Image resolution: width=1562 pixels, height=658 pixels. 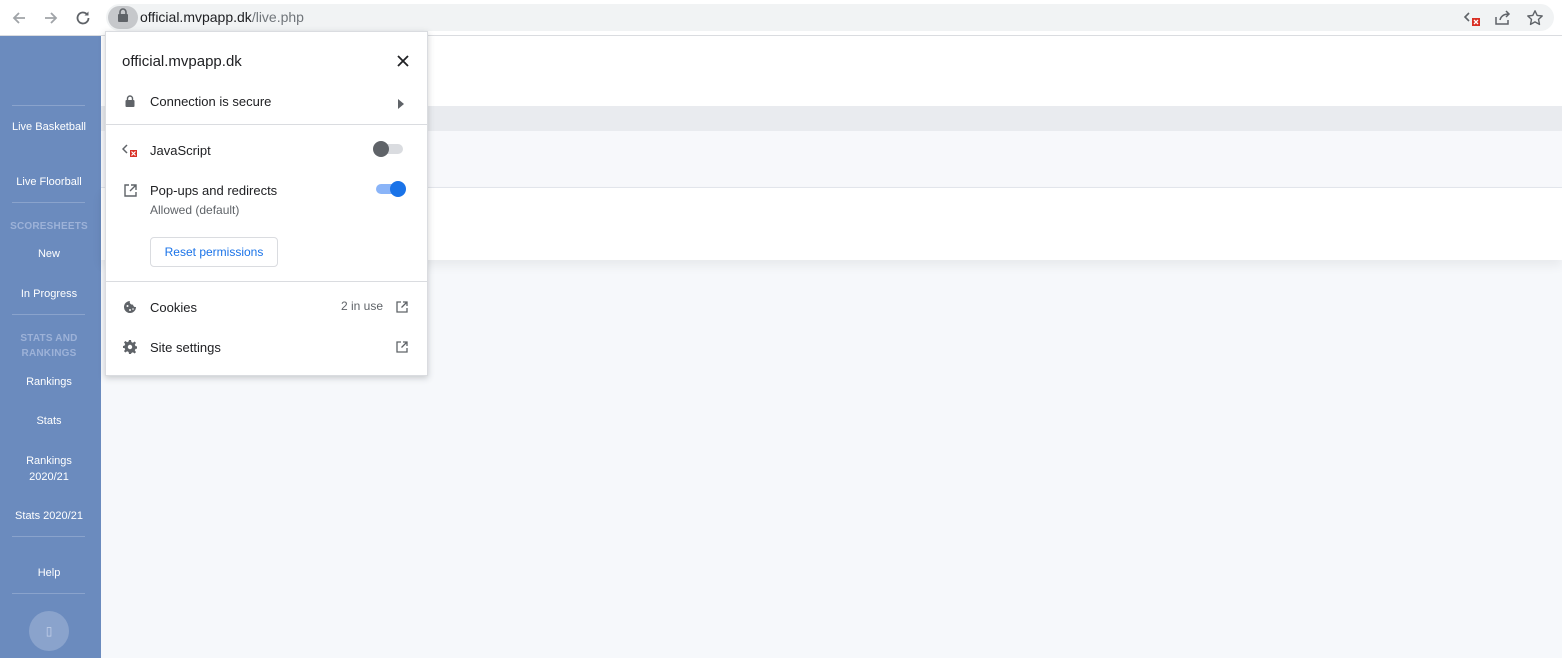 What do you see at coordinates (392, 189) in the screenshot?
I see `popups-toggle` at bounding box center [392, 189].